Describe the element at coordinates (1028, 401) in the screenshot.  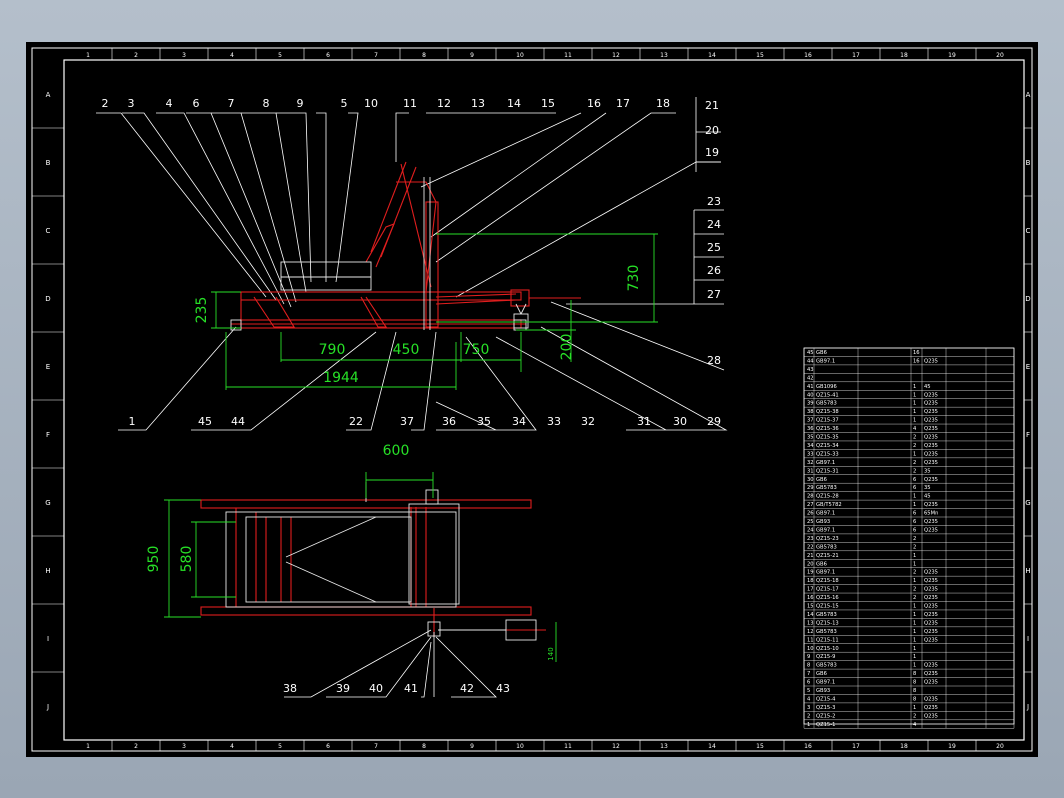
I see `zone-rows-right: A B C D E F G H I J` at that location.